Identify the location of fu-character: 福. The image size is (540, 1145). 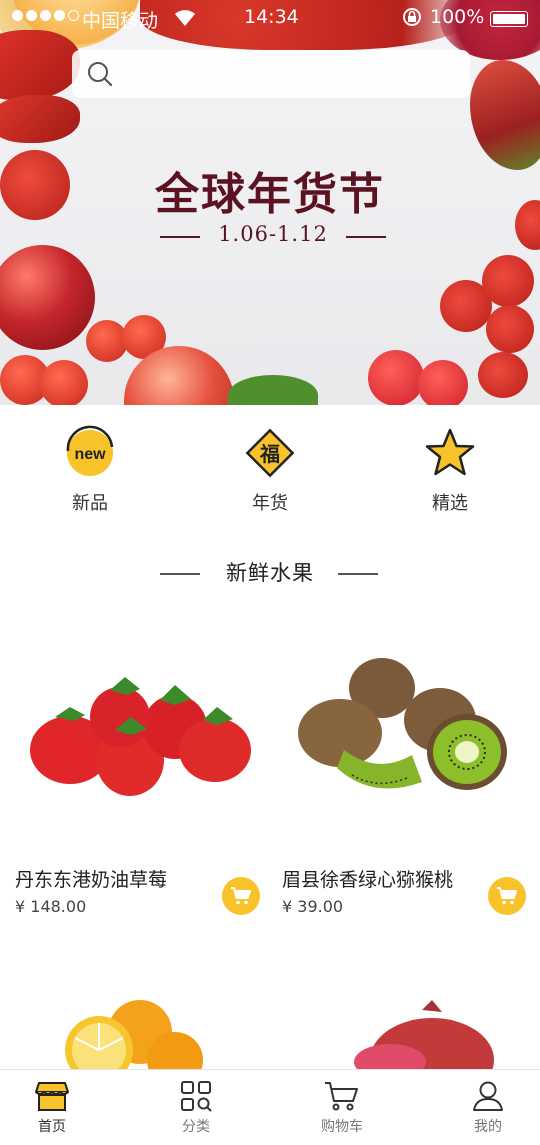
(269, 454).